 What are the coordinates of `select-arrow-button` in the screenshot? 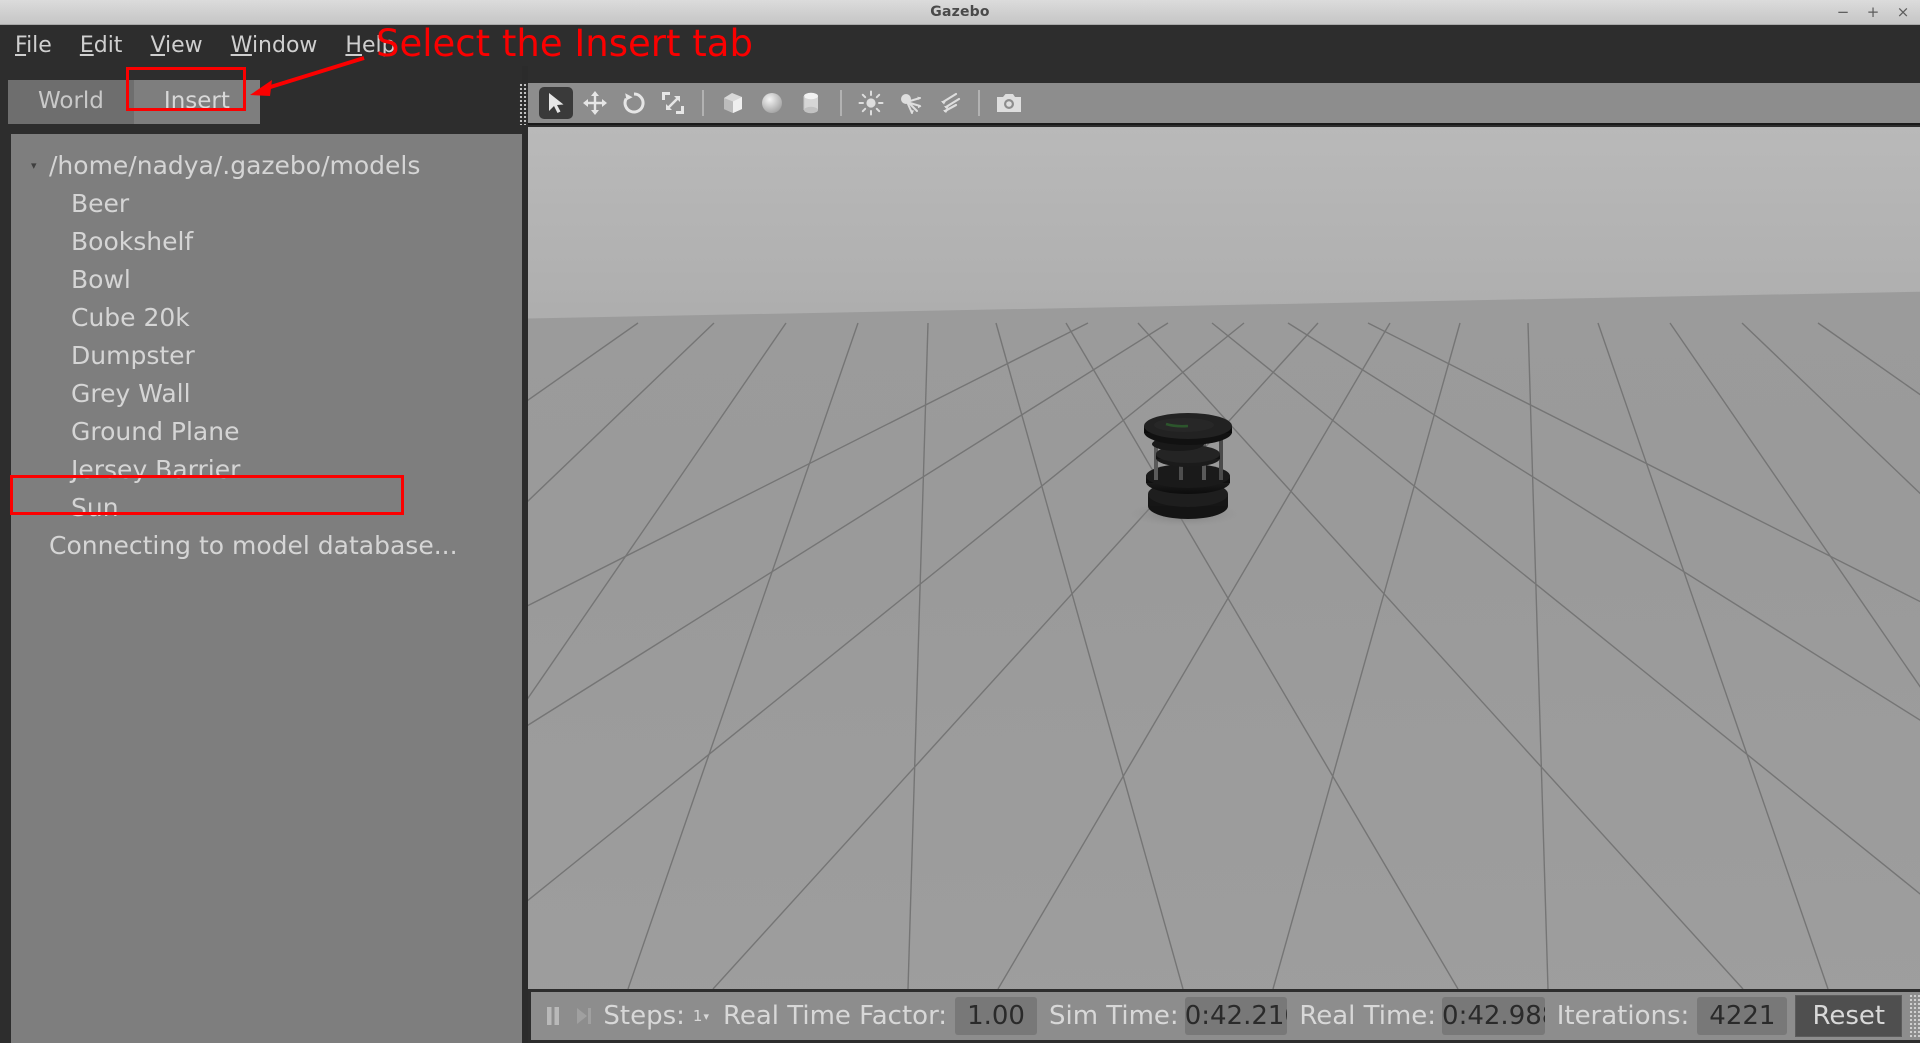 It's located at (556, 103).